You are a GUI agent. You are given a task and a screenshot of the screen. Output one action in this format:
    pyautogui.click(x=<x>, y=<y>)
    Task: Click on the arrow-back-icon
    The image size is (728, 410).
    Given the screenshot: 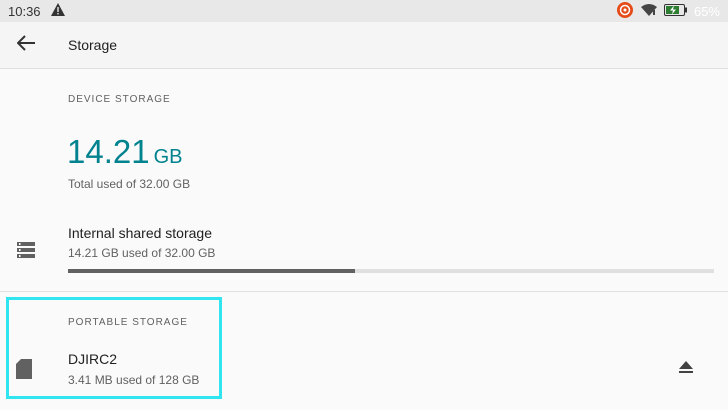 What is the action you would take?
    pyautogui.click(x=25, y=45)
    